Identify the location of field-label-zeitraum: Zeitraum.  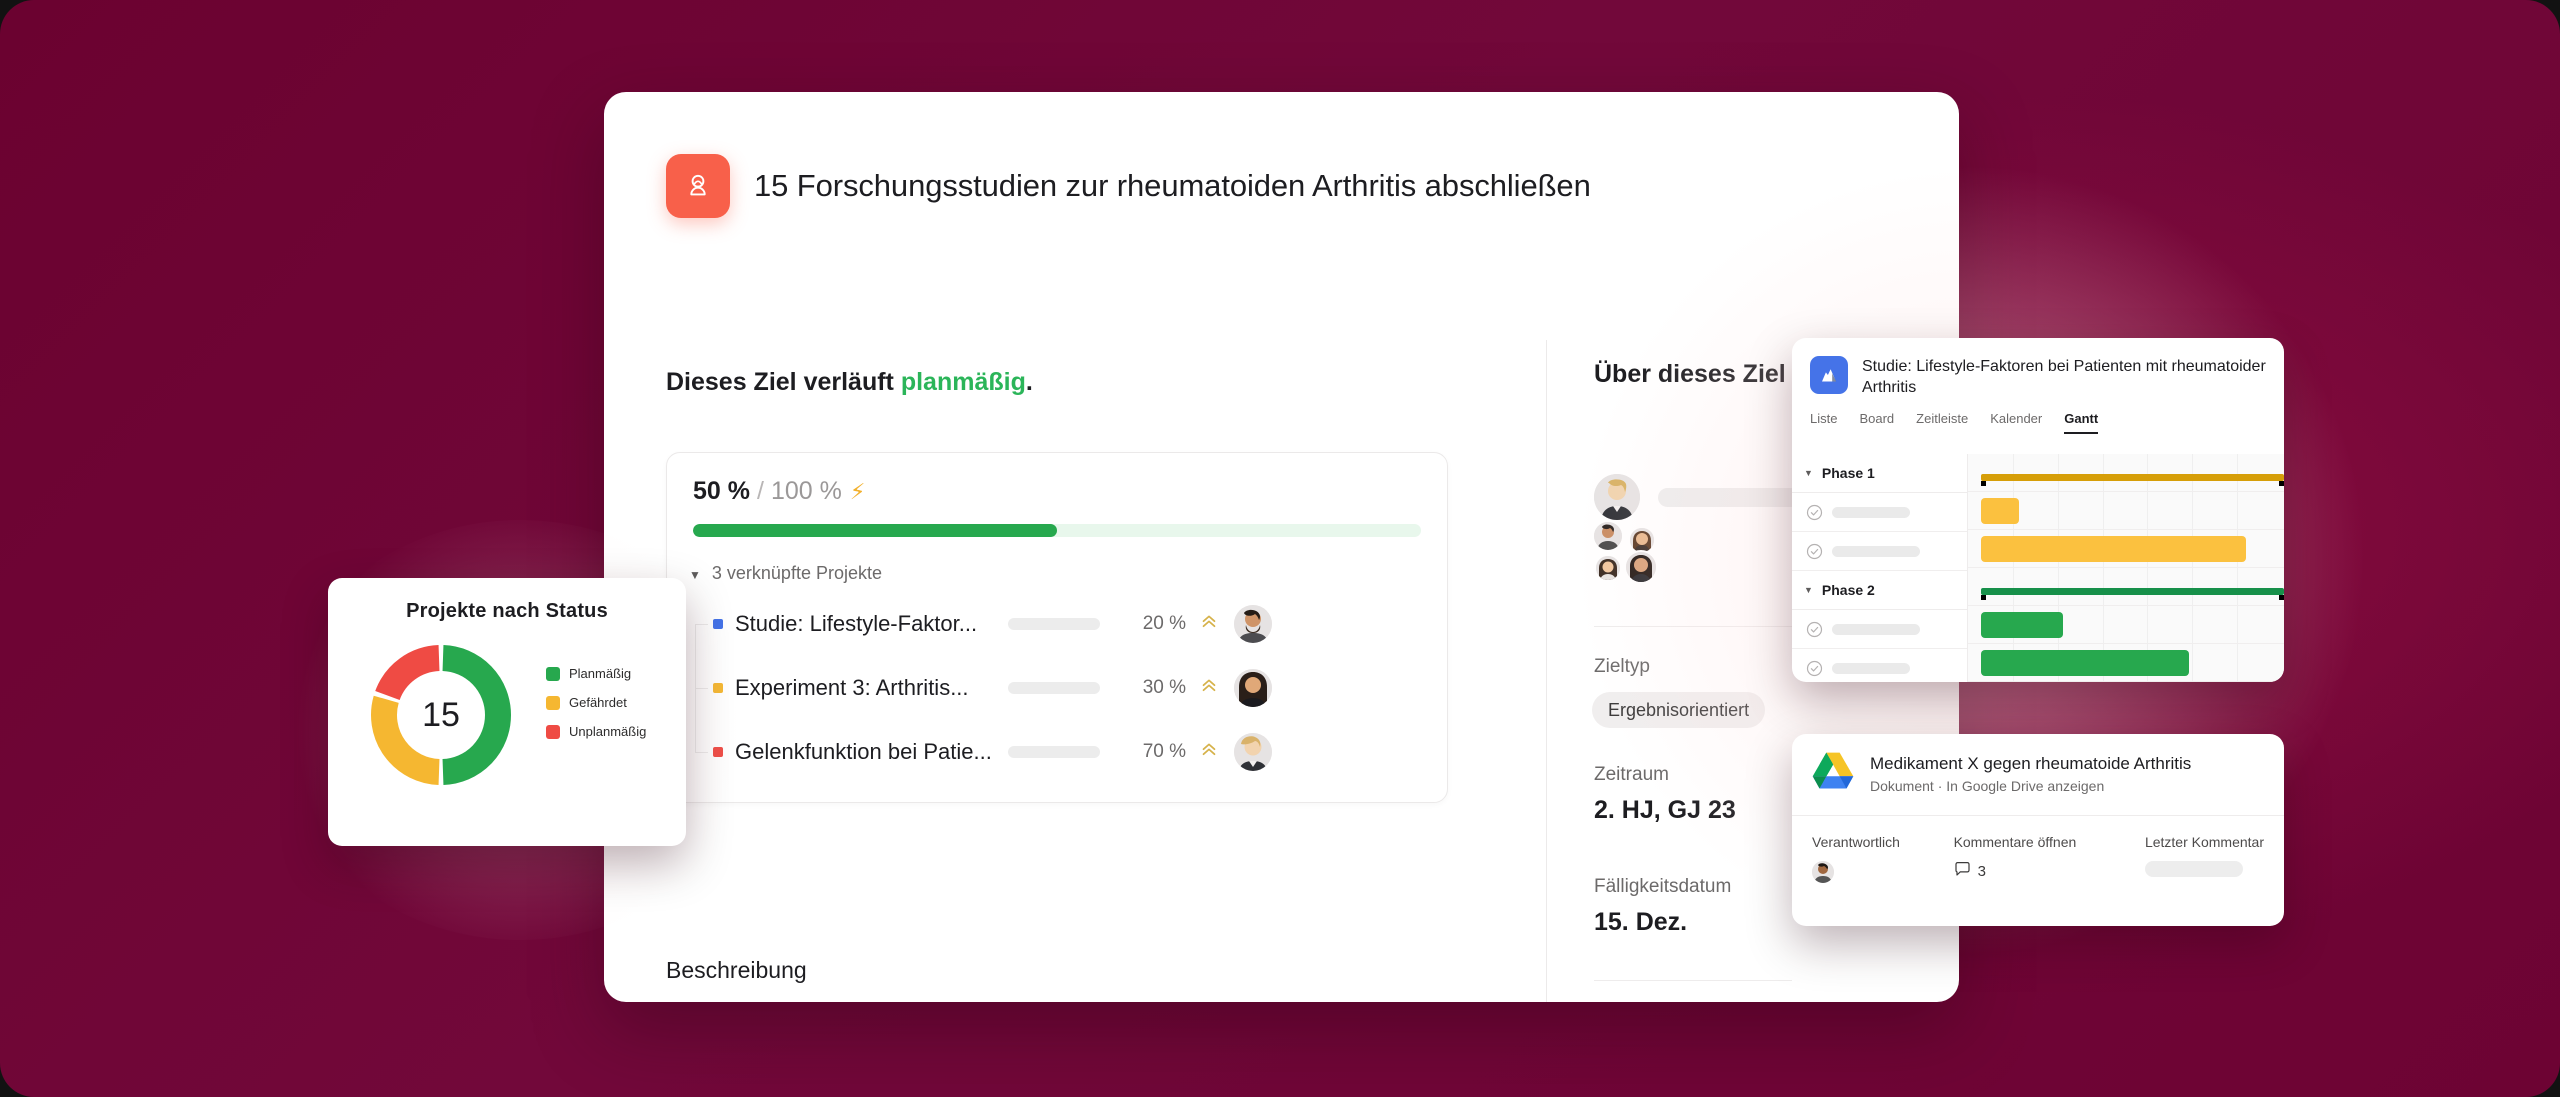
(1631, 774).